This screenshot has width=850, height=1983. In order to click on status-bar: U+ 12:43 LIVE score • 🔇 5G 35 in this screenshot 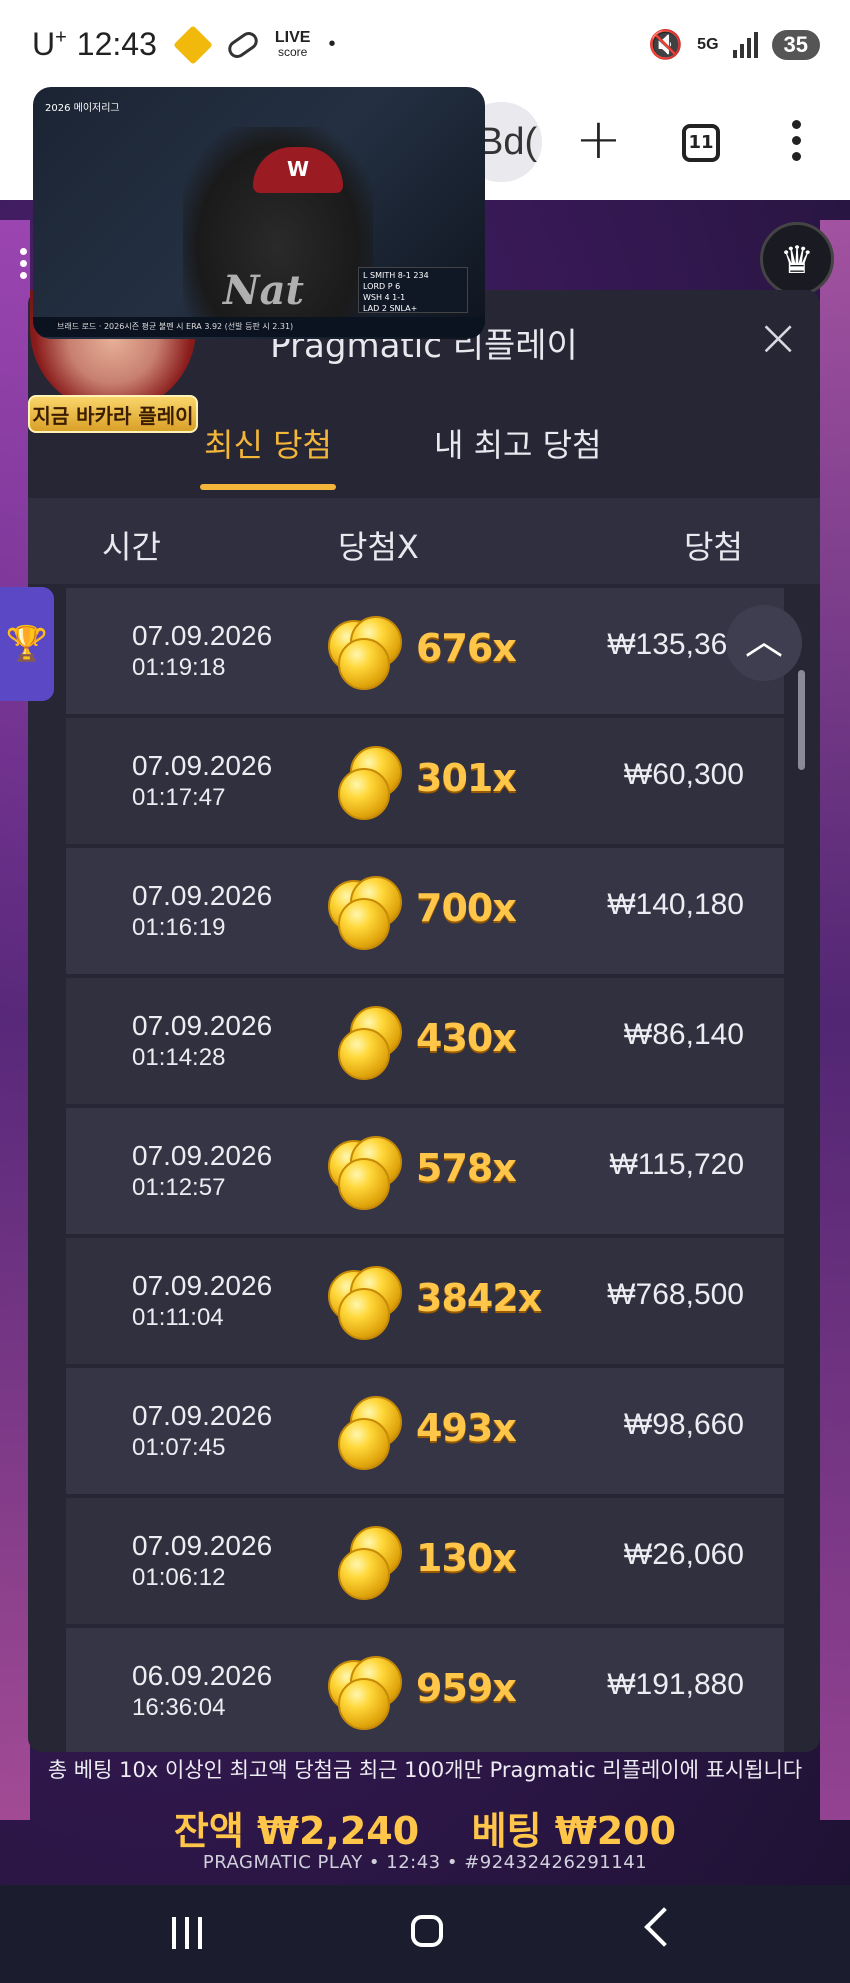, I will do `click(425, 45)`.